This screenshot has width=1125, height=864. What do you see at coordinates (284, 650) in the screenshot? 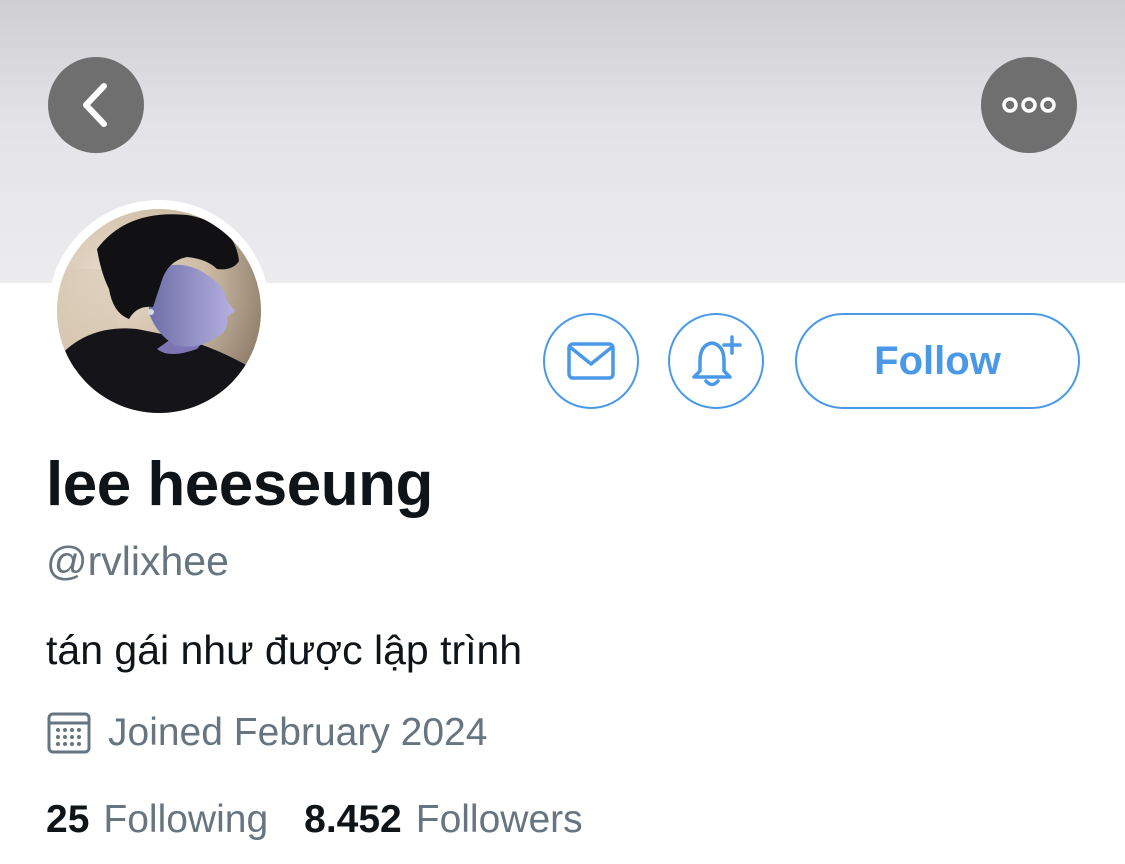
I see `profile-bio: tán gái như được lập trình` at bounding box center [284, 650].